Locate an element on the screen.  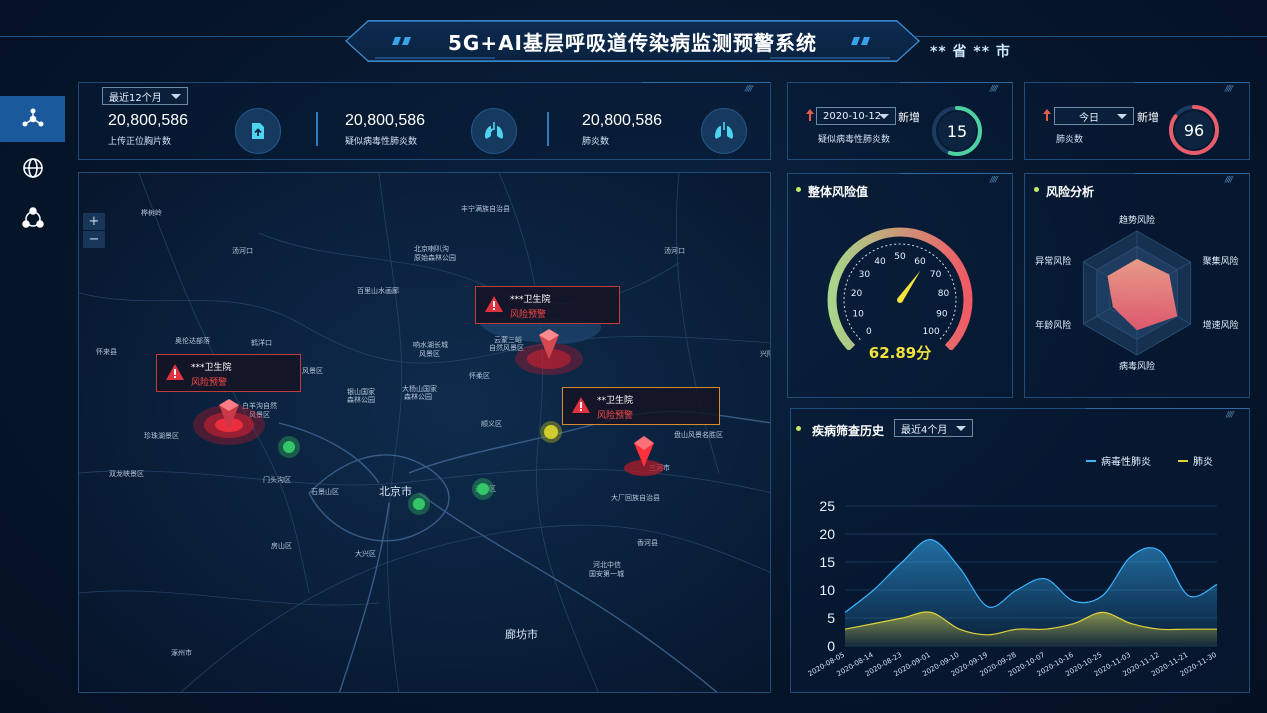
map-place-label: 桦树岭 is located at coordinates (151, 213).